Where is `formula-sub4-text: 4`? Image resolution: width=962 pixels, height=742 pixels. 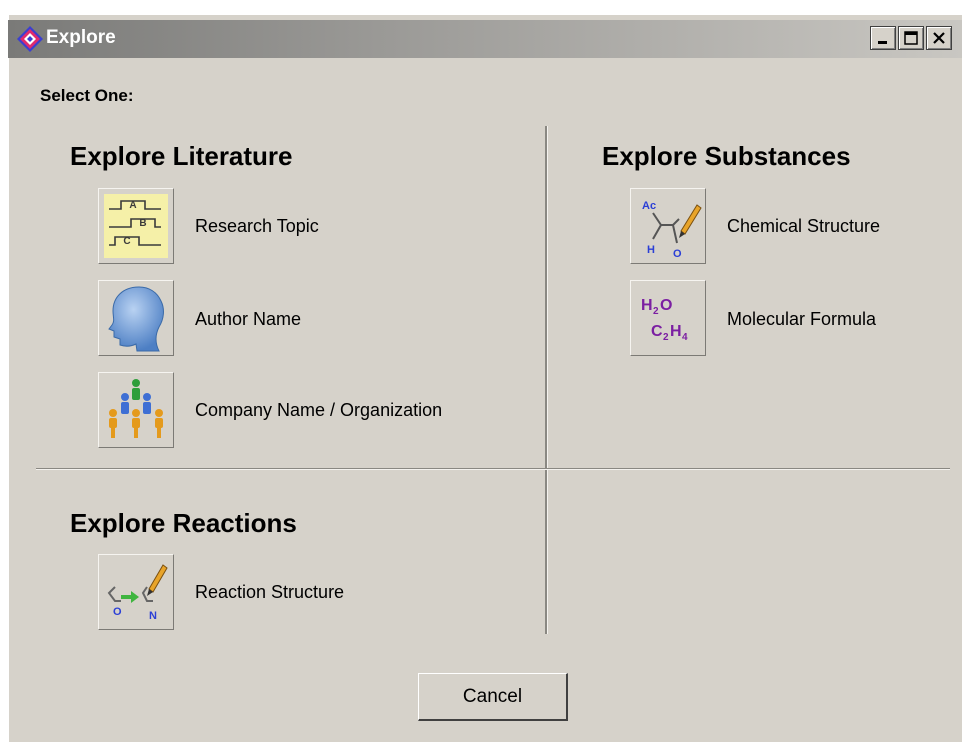 formula-sub4-text: 4 is located at coordinates (685, 337).